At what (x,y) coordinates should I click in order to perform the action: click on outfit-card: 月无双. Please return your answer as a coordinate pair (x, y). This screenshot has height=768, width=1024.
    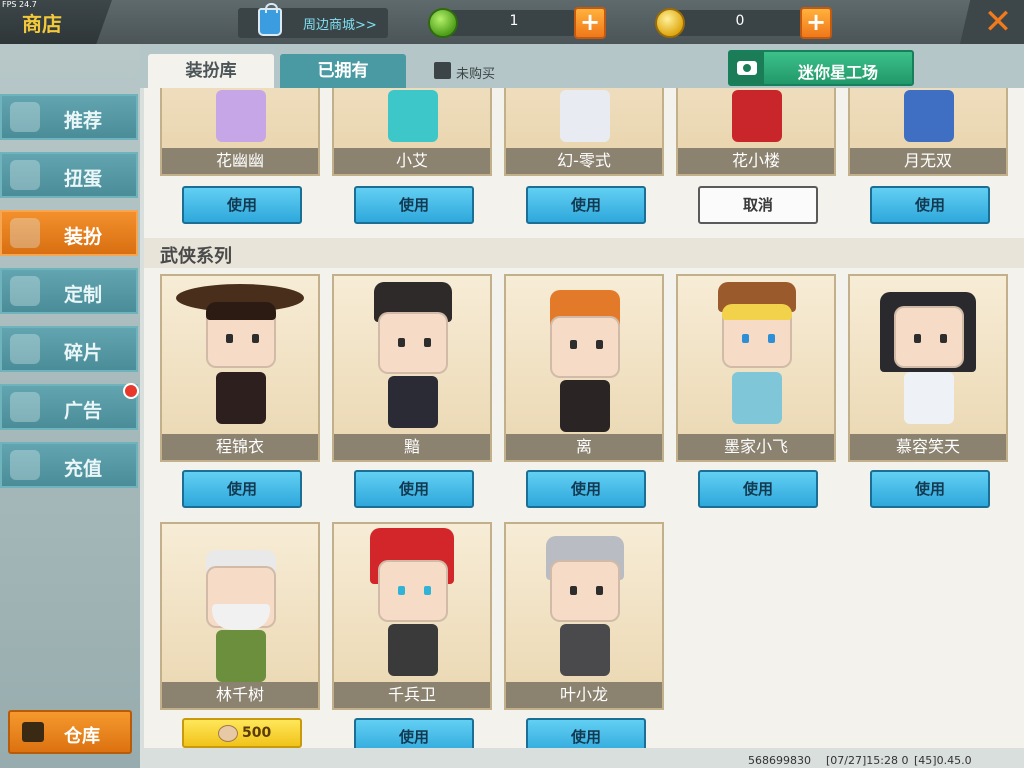
    Looking at the image, I should click on (928, 132).